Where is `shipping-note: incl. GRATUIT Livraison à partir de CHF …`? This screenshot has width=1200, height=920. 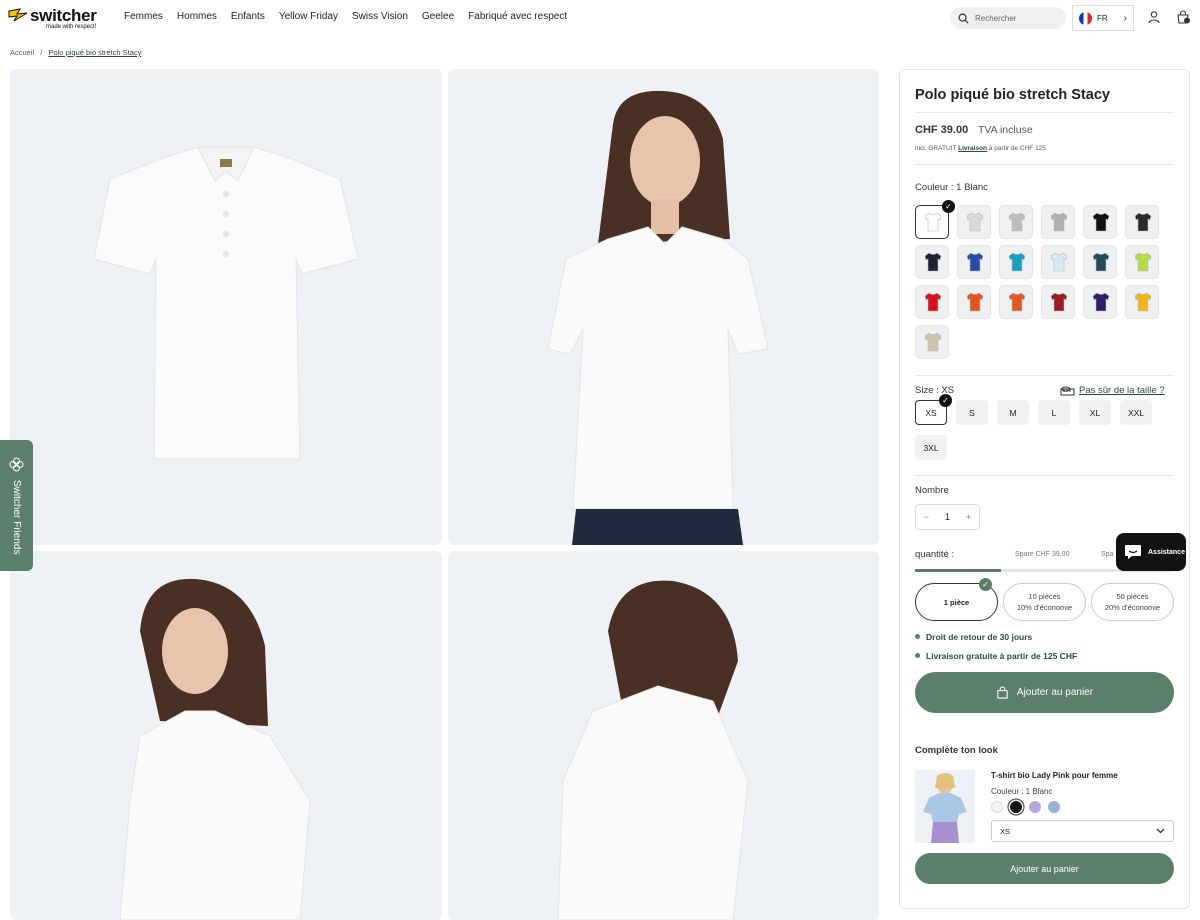 shipping-note: incl. GRATUIT Livraison à partir de CHF … is located at coordinates (980, 148).